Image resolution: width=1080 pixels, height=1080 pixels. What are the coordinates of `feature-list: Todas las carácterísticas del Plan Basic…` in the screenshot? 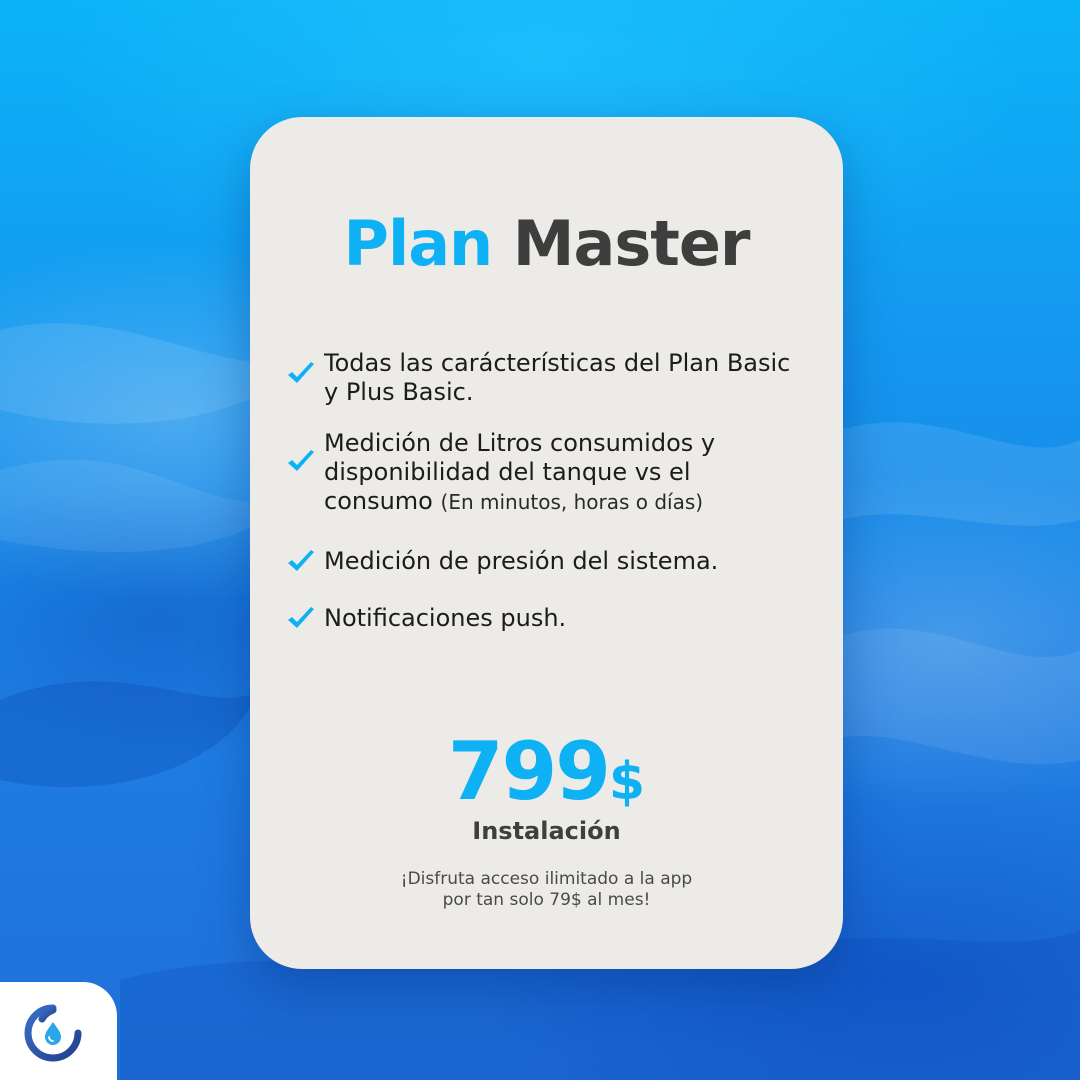 It's located at (546, 491).